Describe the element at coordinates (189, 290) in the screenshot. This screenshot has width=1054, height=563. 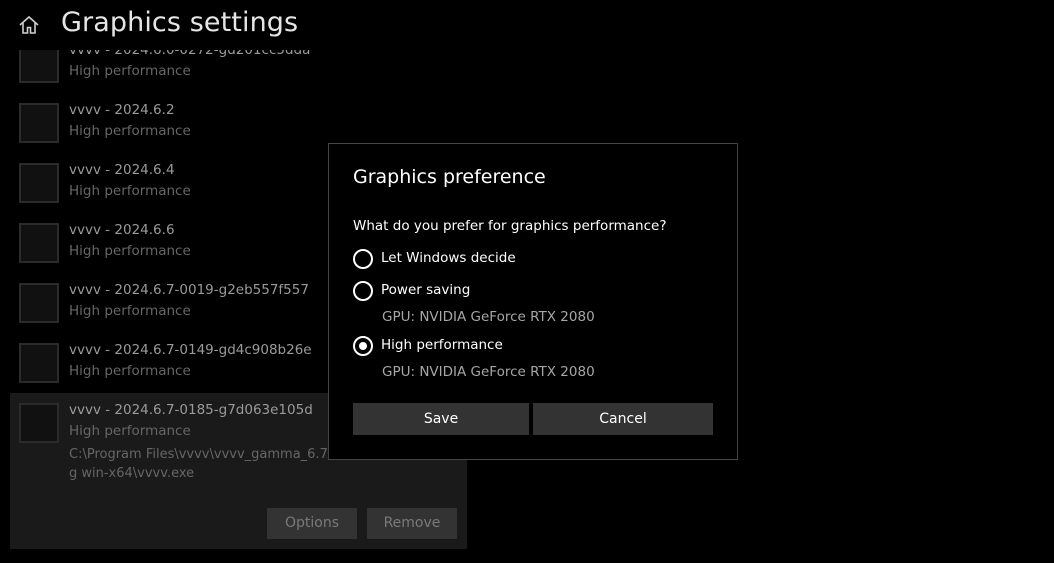
I see `app-name: vvvv - 2024.6.7-0019-g2eb557f557` at that location.